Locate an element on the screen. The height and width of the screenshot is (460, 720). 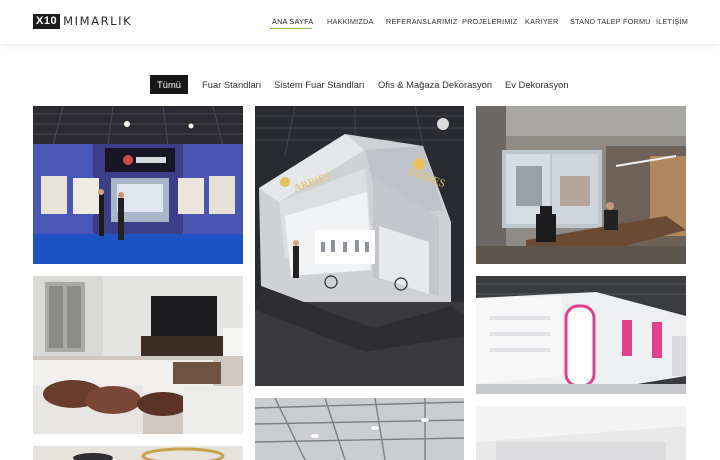
nav-item-referanslarimiz: REFERANSLARIMIZ is located at coordinates (422, 22).